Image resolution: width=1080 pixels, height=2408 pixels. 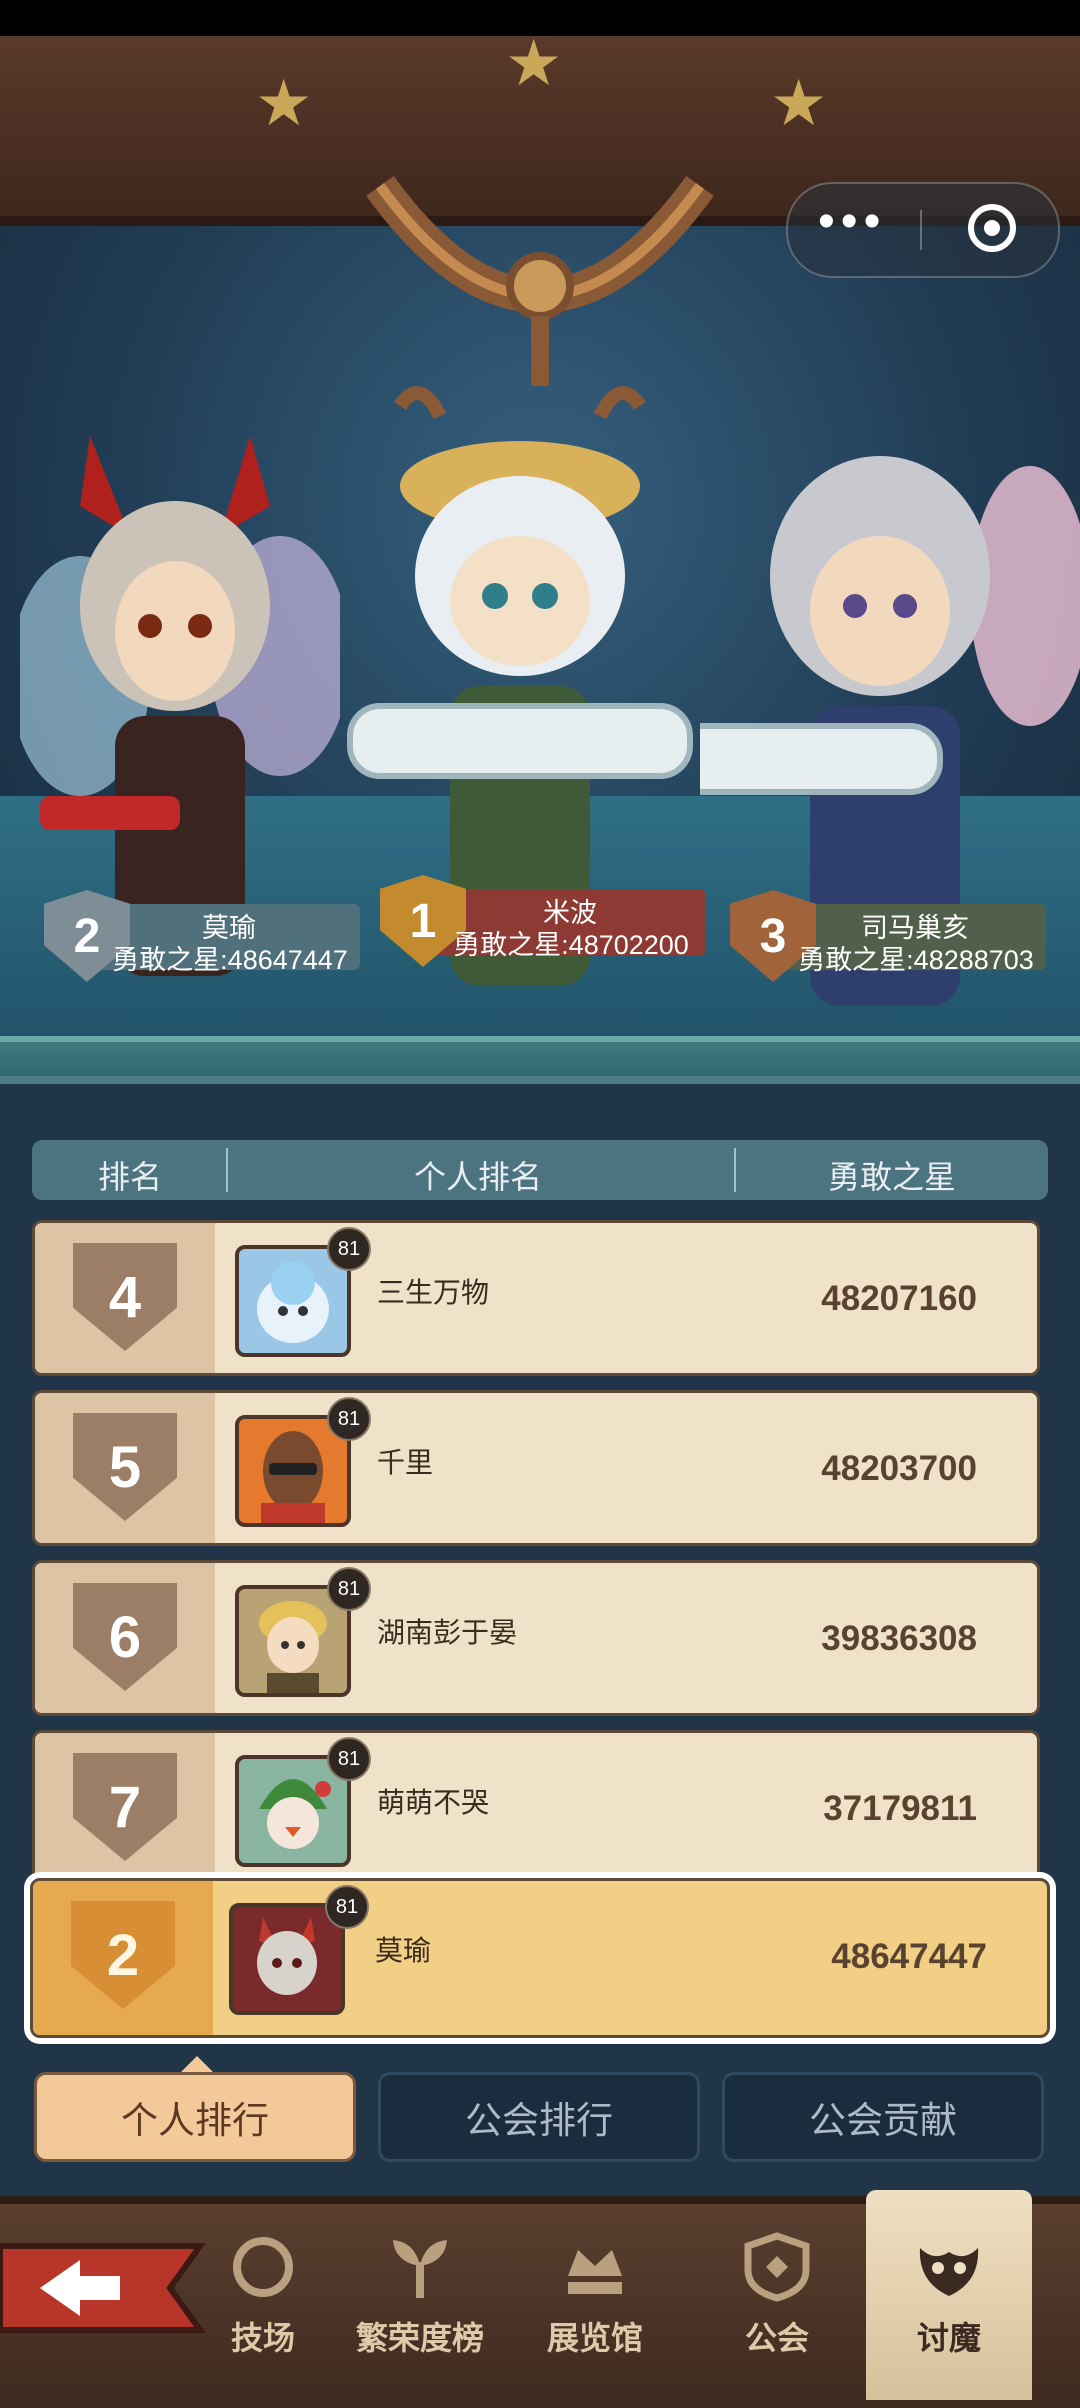 What do you see at coordinates (540, 1056) in the screenshot?
I see `podium-rail` at bounding box center [540, 1056].